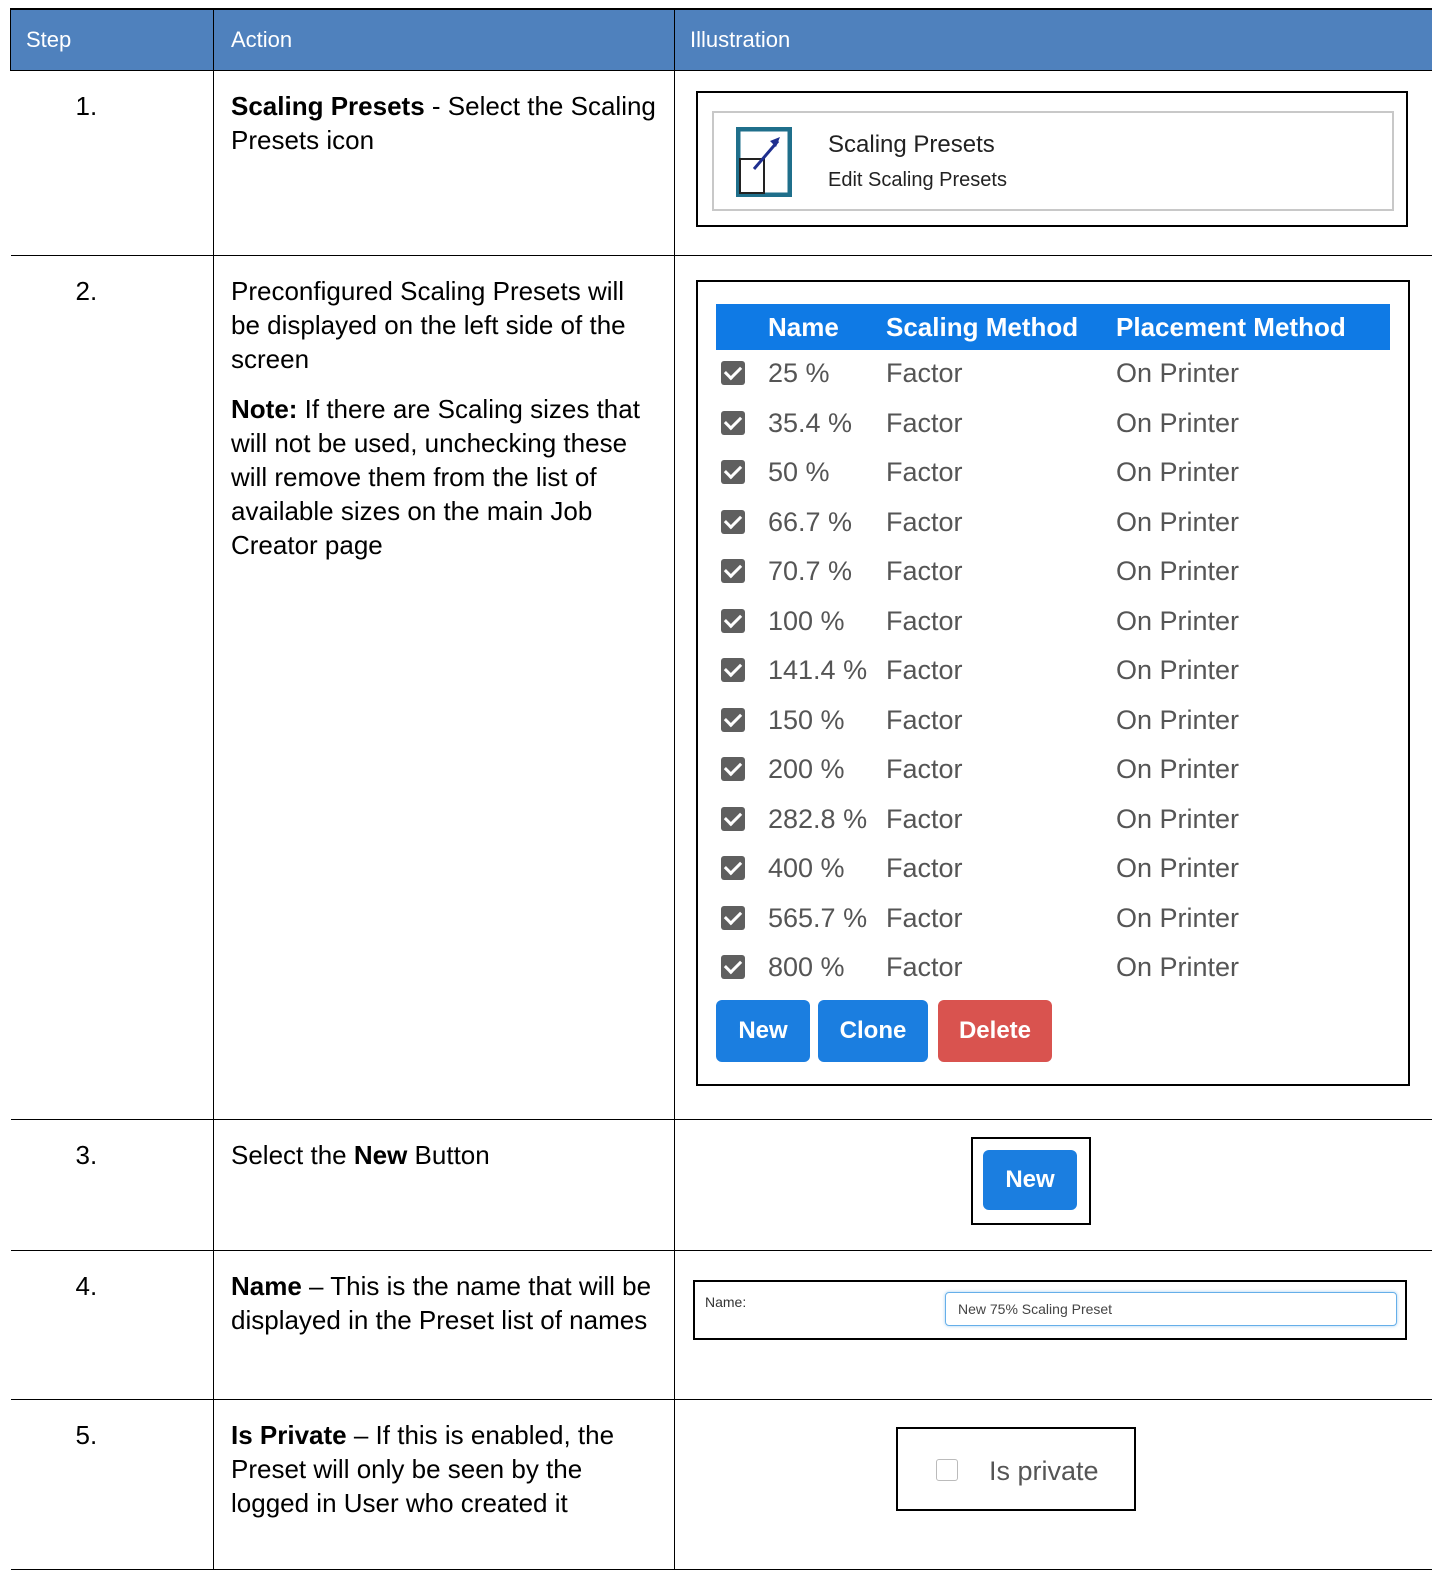 The height and width of the screenshot is (1570, 1432). What do you see at coordinates (806, 967) in the screenshot?
I see `preset-name: 800 %` at bounding box center [806, 967].